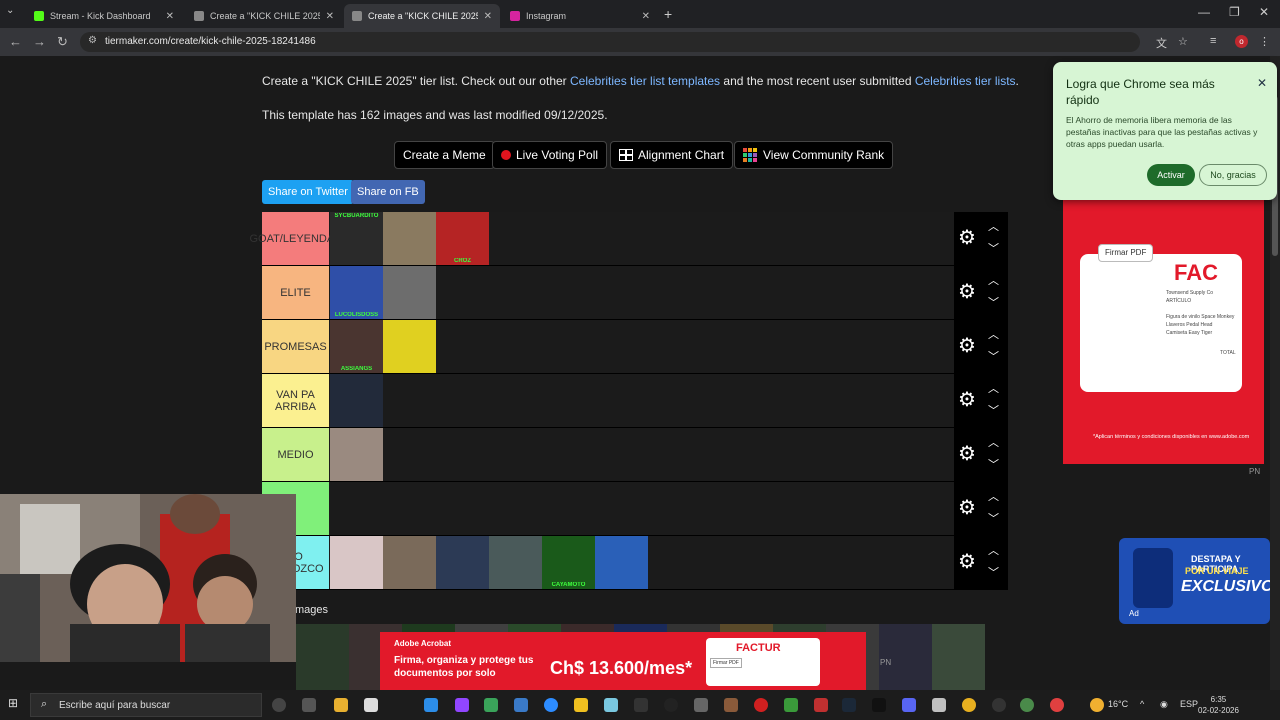 Image resolution: width=1280 pixels, height=720 pixels. What do you see at coordinates (15, 41) in the screenshot?
I see `back-icon: ←` at bounding box center [15, 41].